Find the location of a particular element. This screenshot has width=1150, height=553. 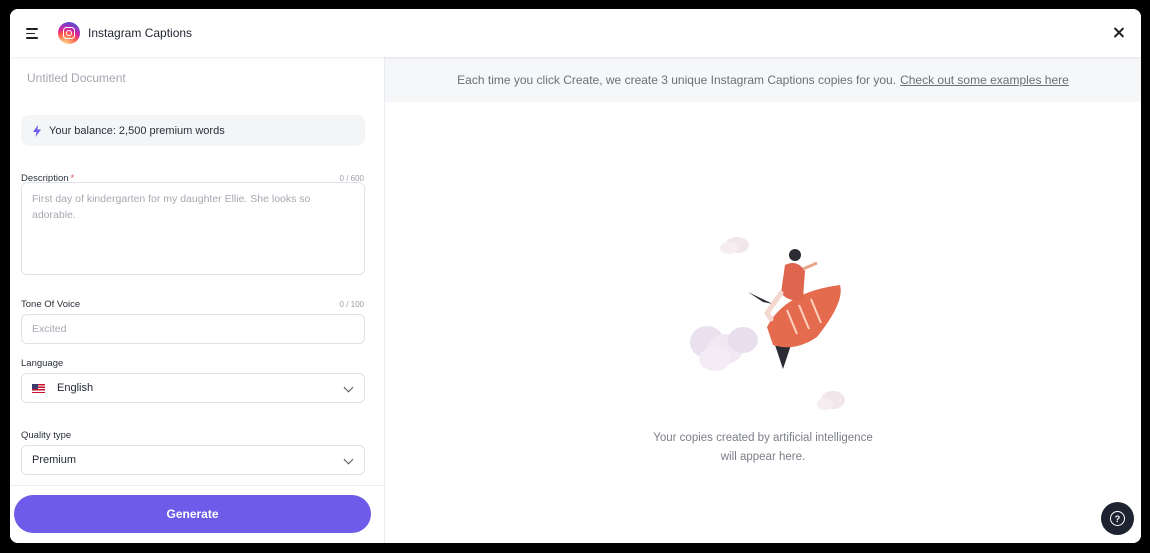

language-value: English is located at coordinates (75, 388).